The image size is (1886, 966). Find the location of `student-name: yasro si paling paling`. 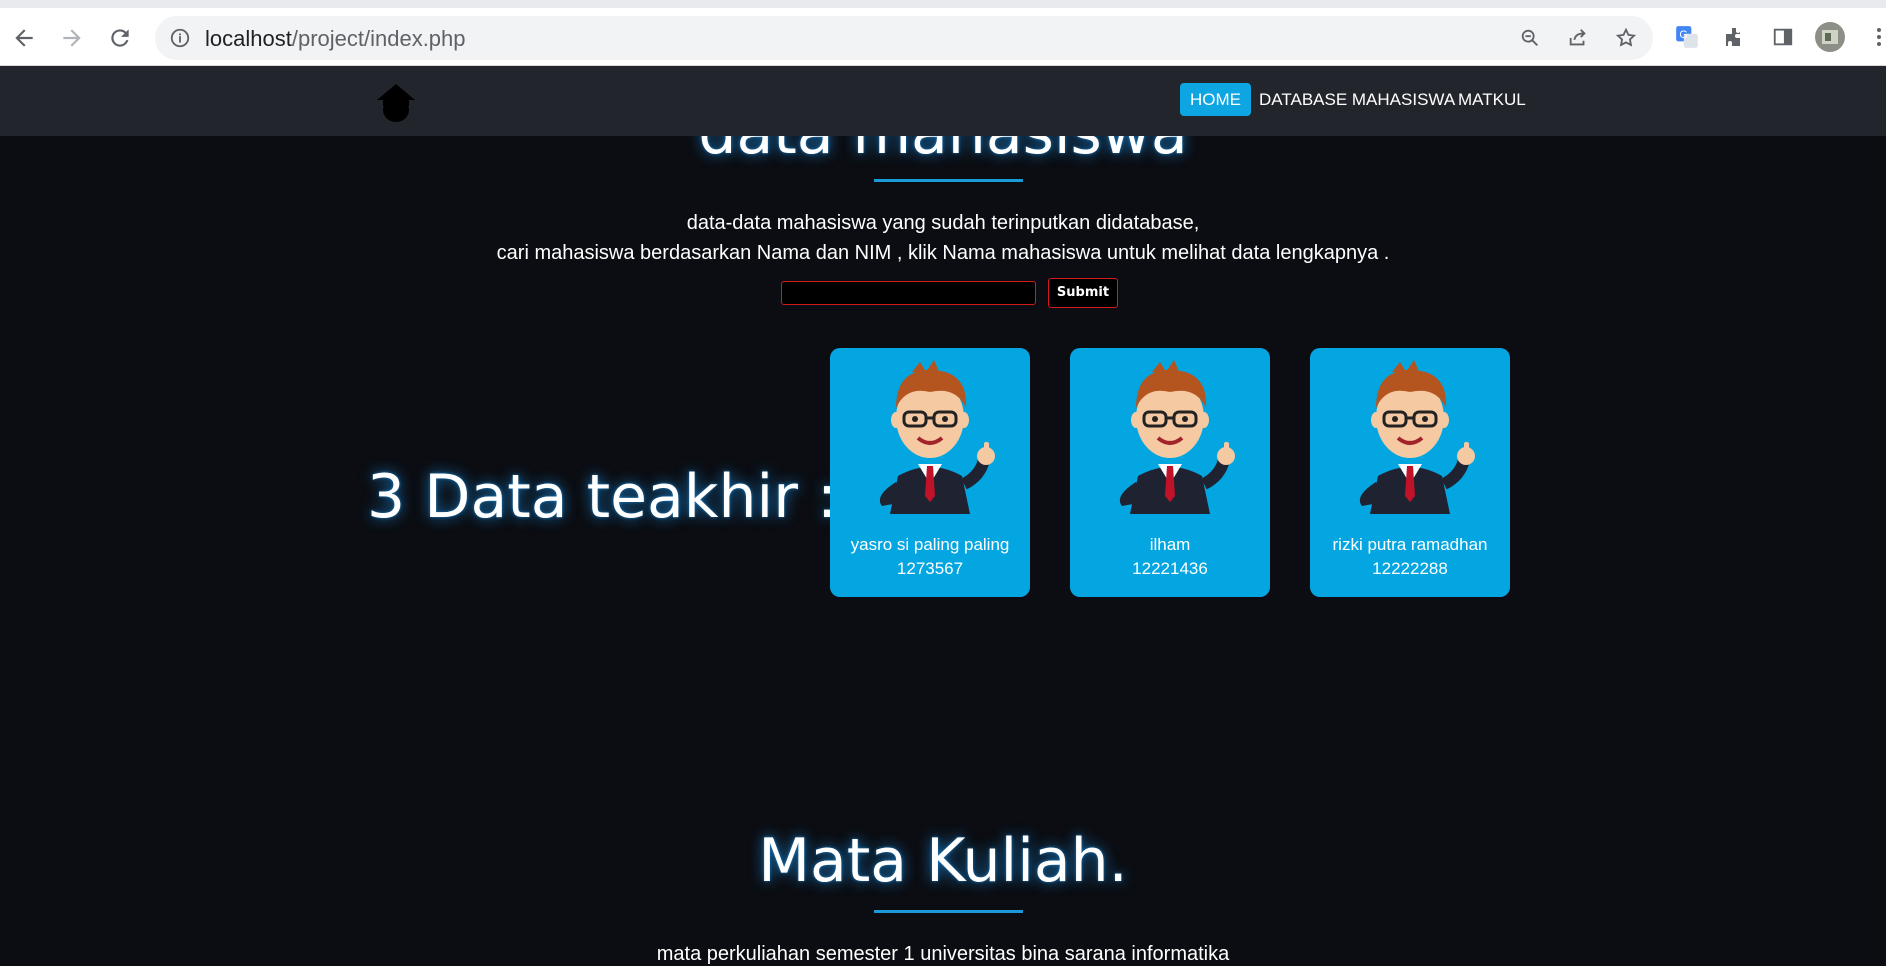

student-name: yasro si paling paling is located at coordinates (930, 545).